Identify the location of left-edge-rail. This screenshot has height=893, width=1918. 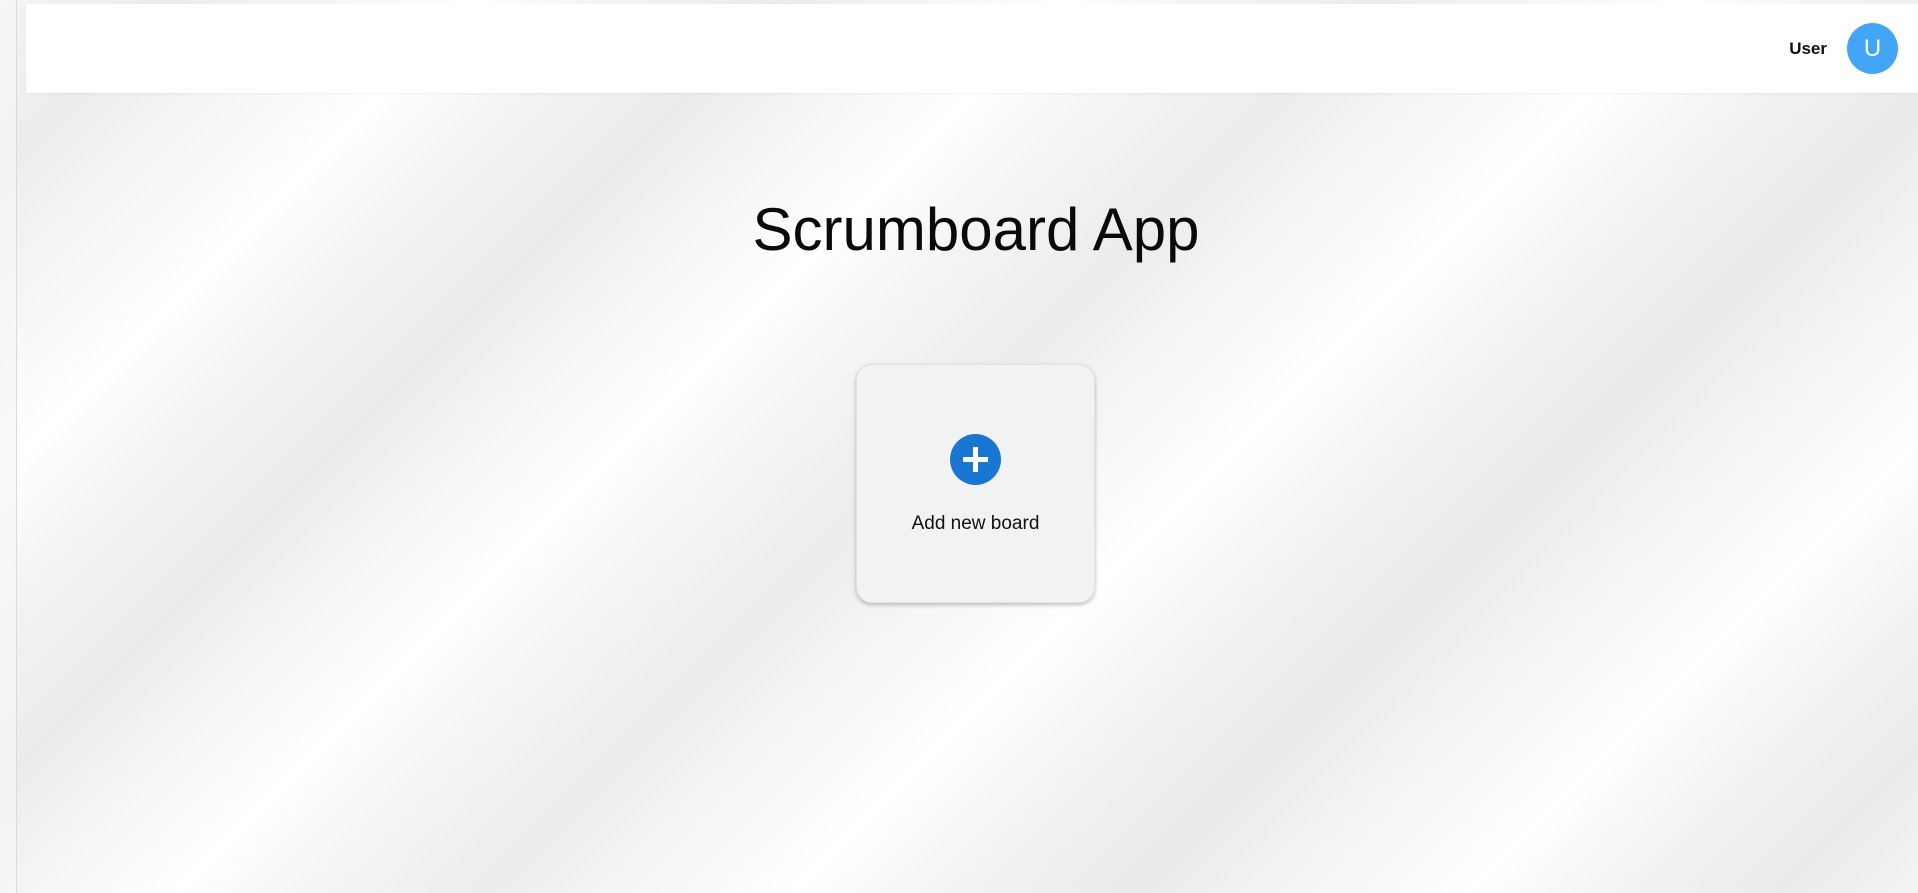
(8, 446).